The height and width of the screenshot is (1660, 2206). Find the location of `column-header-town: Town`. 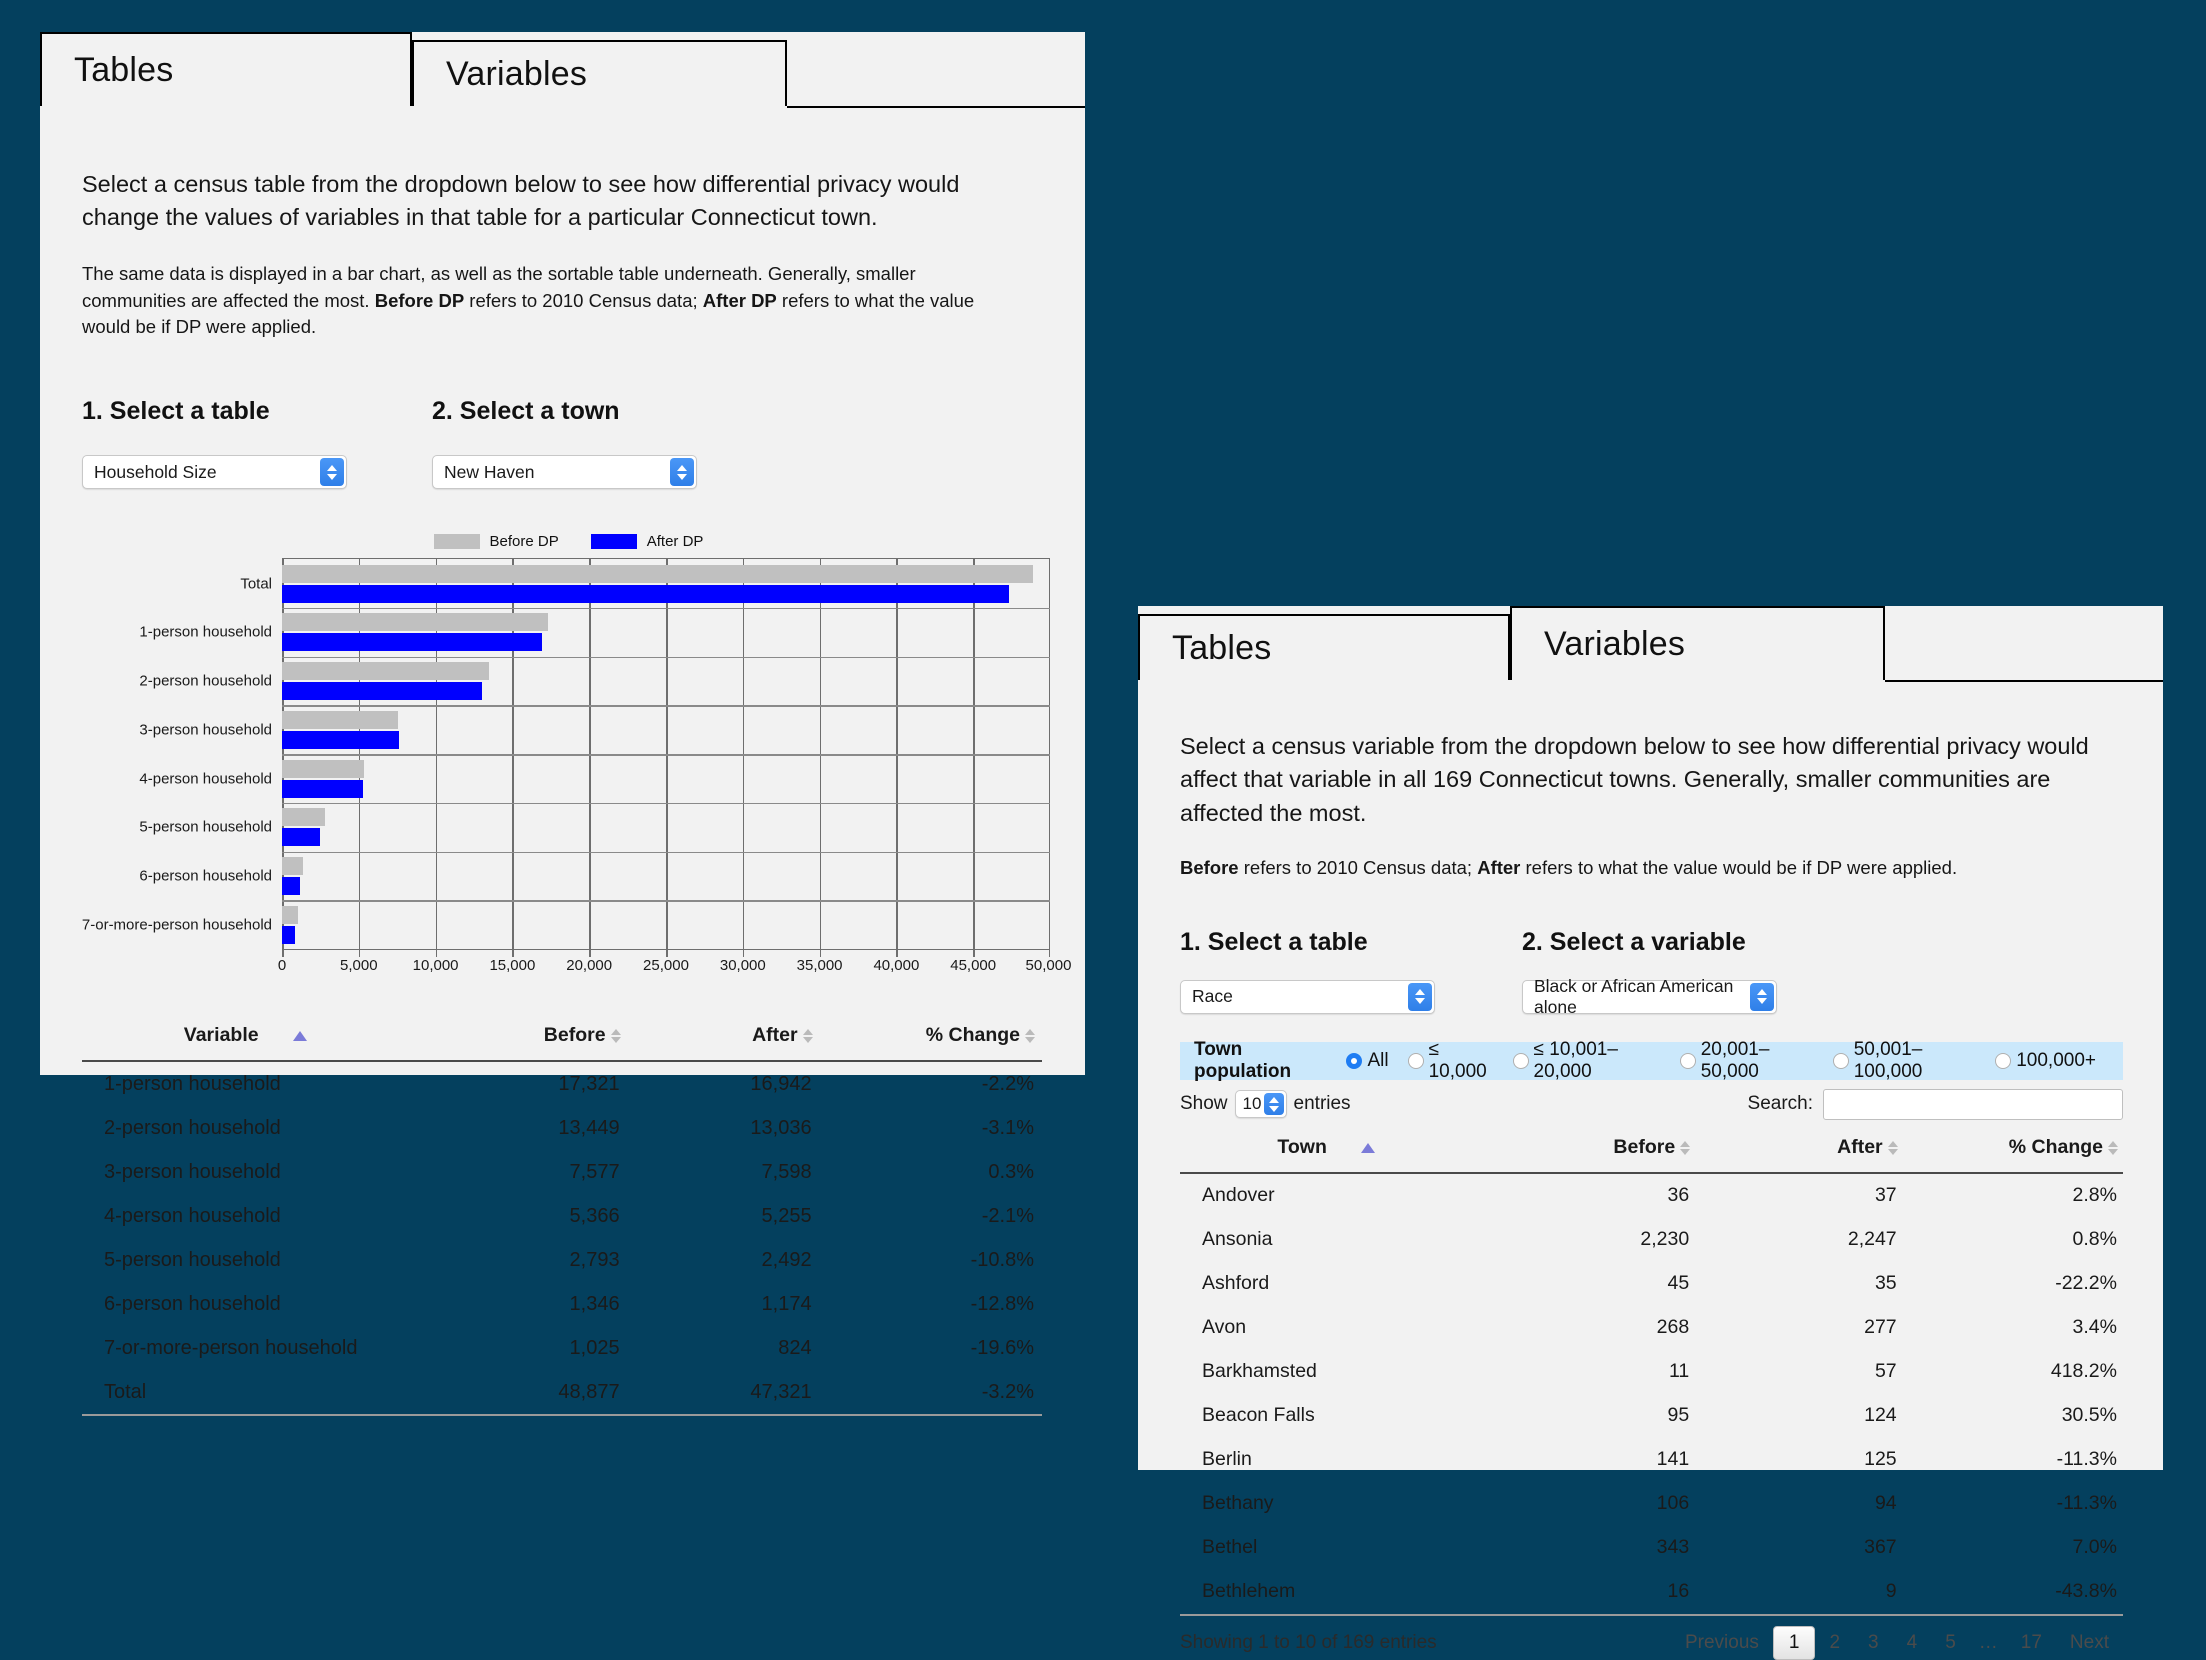

column-header-town: Town is located at coordinates (1326, 1149).